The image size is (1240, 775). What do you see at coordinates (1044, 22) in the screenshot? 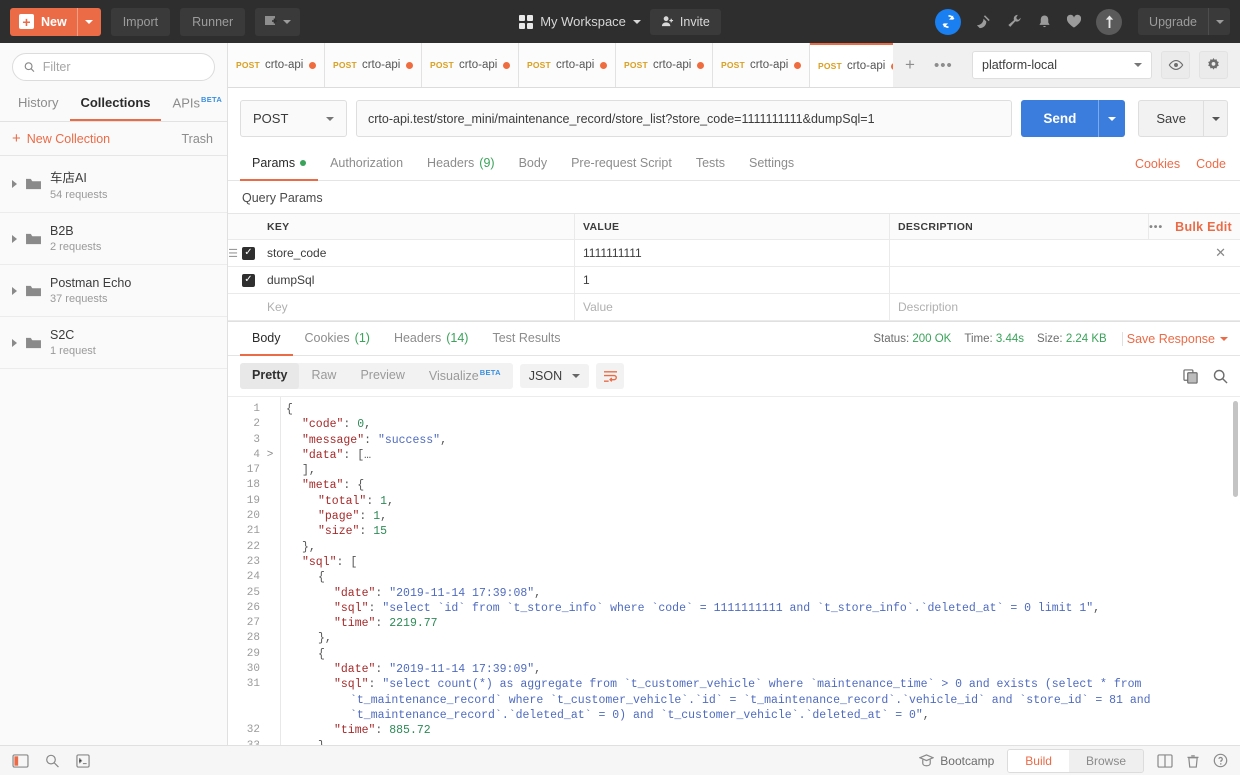
I see `bell-icon` at bounding box center [1044, 22].